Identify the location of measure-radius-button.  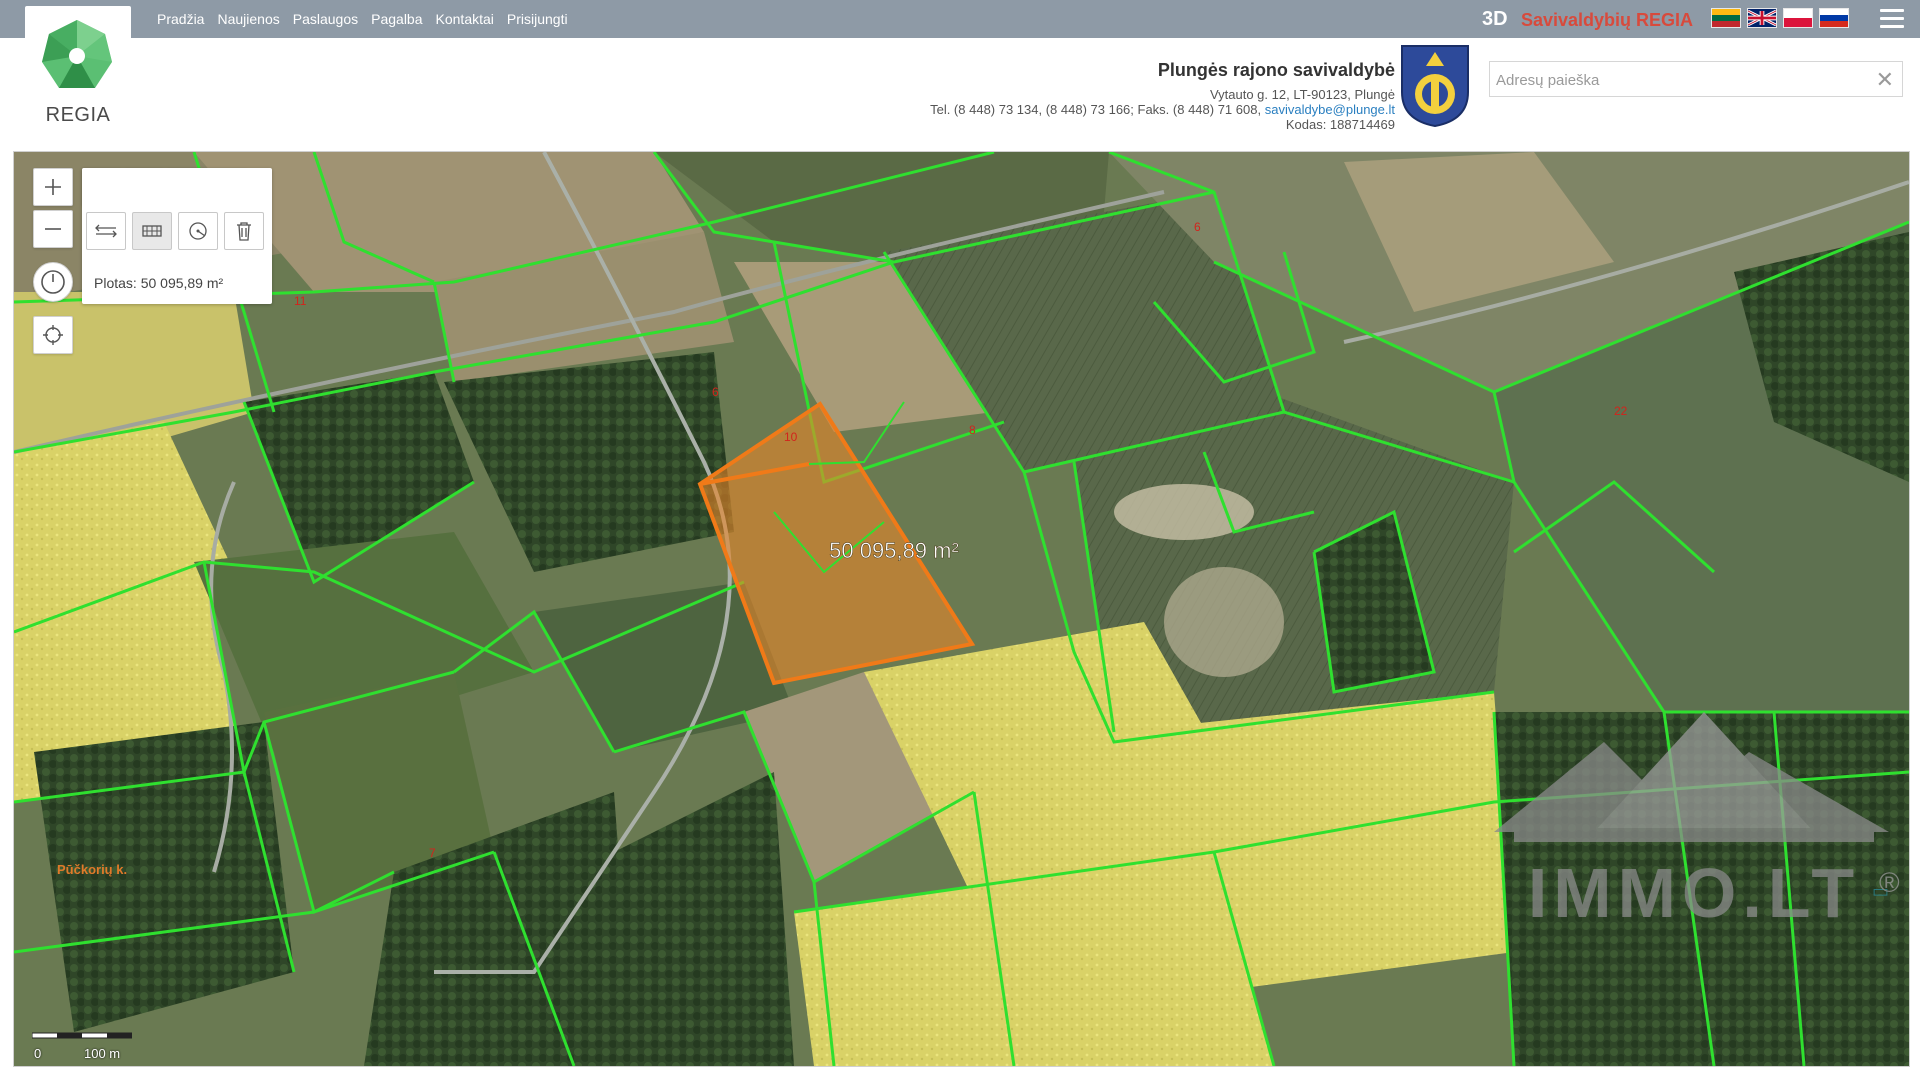
(198, 231).